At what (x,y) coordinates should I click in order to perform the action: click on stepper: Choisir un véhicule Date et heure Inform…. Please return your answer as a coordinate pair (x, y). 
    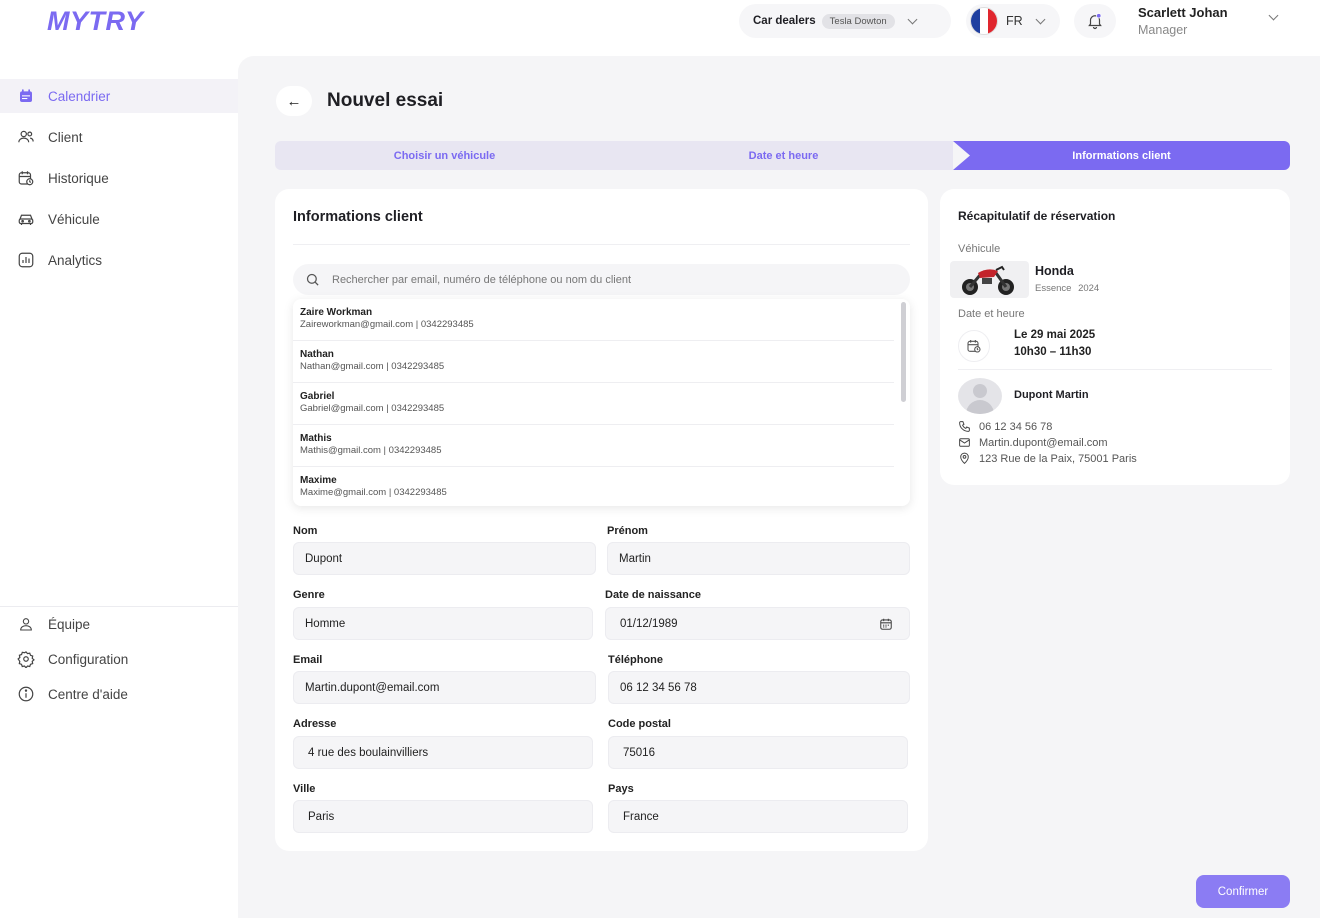
    Looking at the image, I should click on (782, 155).